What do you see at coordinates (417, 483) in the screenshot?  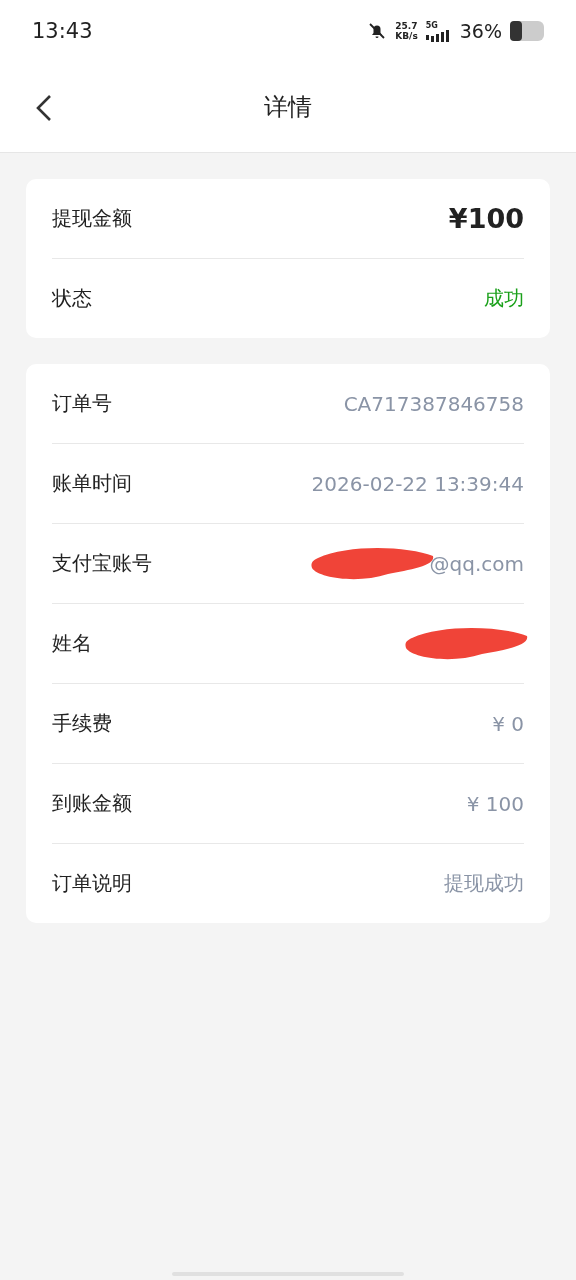 I see `row-value: 2026-02-22 13:39:44` at bounding box center [417, 483].